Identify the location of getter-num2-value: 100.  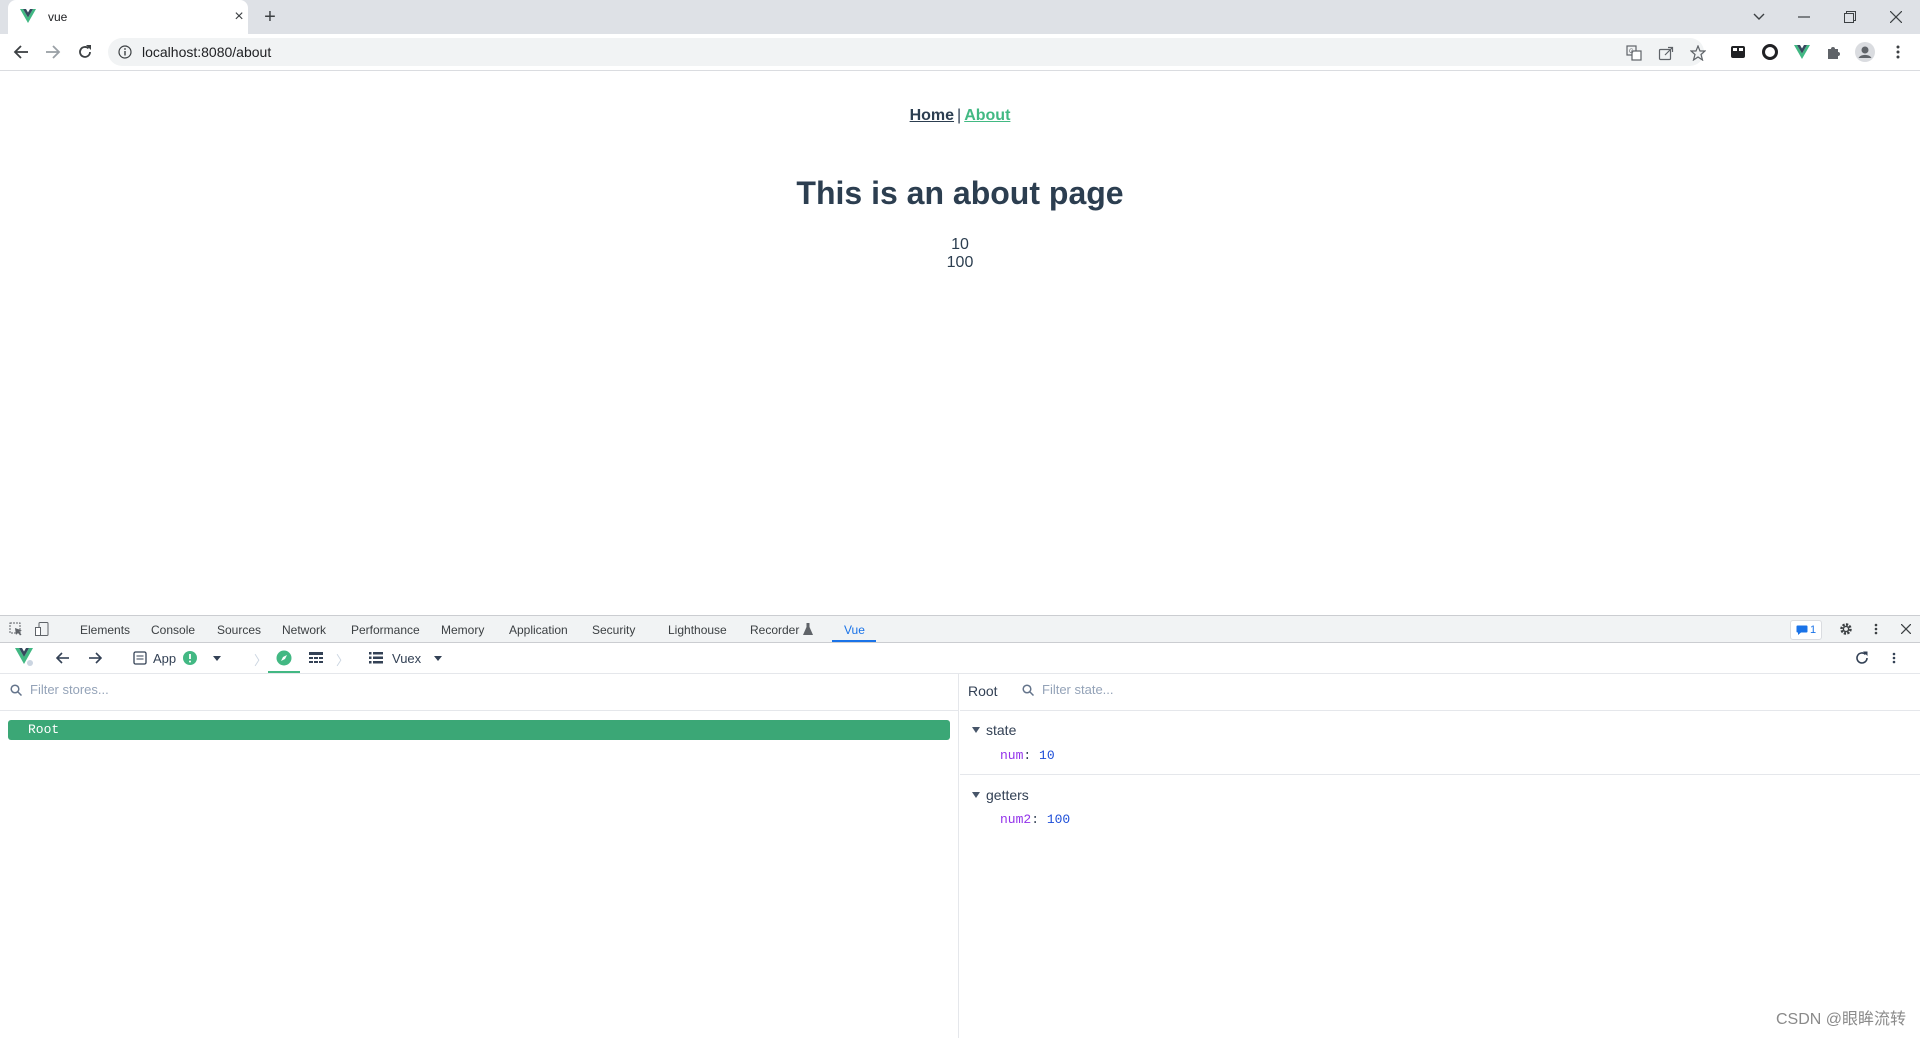
(960, 262).